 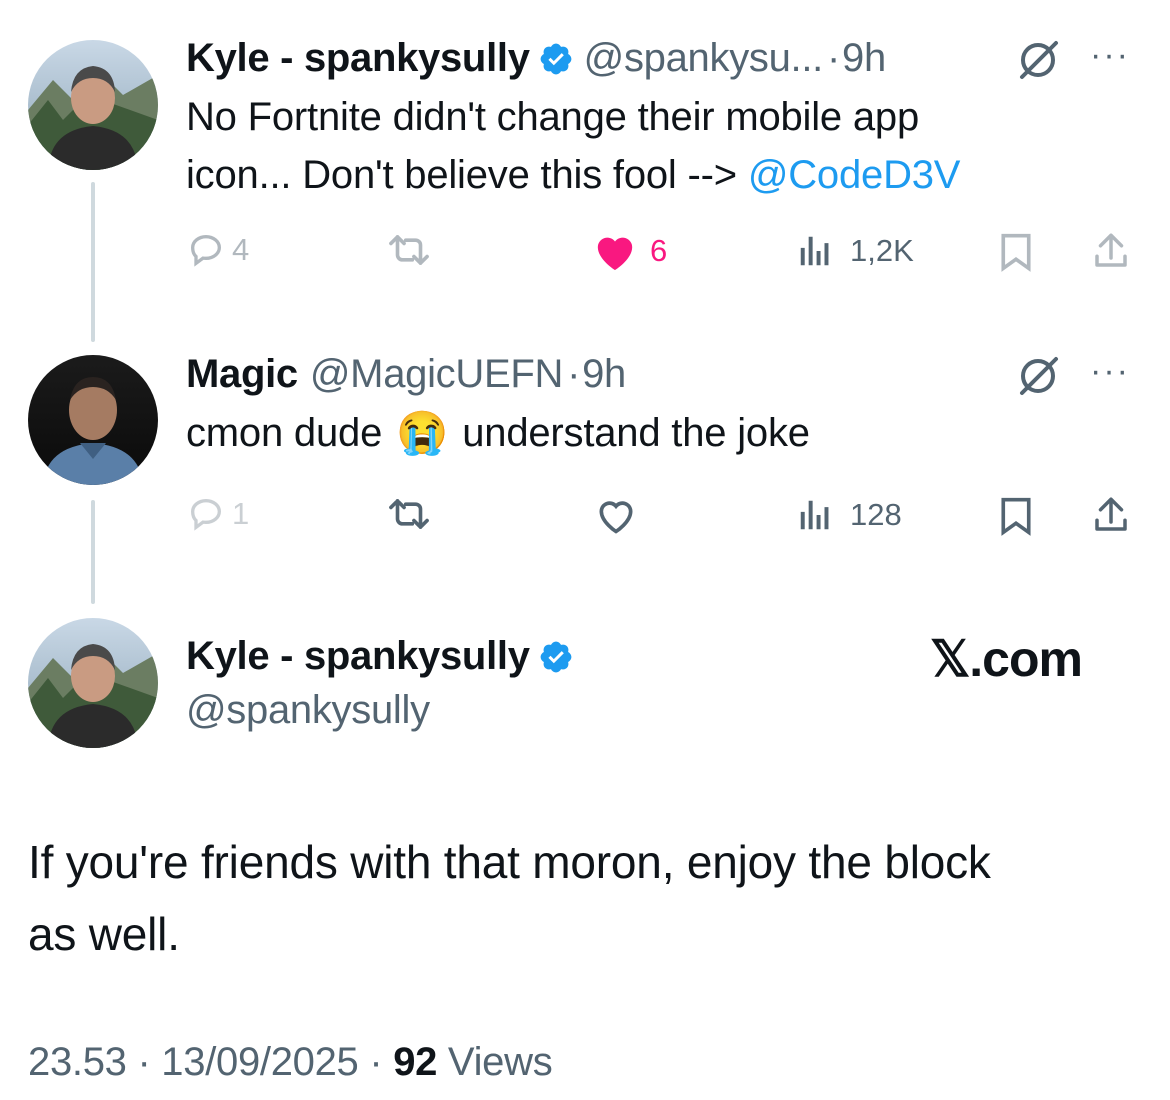 What do you see at coordinates (415, 1062) in the screenshot?
I see `views-count: 92` at bounding box center [415, 1062].